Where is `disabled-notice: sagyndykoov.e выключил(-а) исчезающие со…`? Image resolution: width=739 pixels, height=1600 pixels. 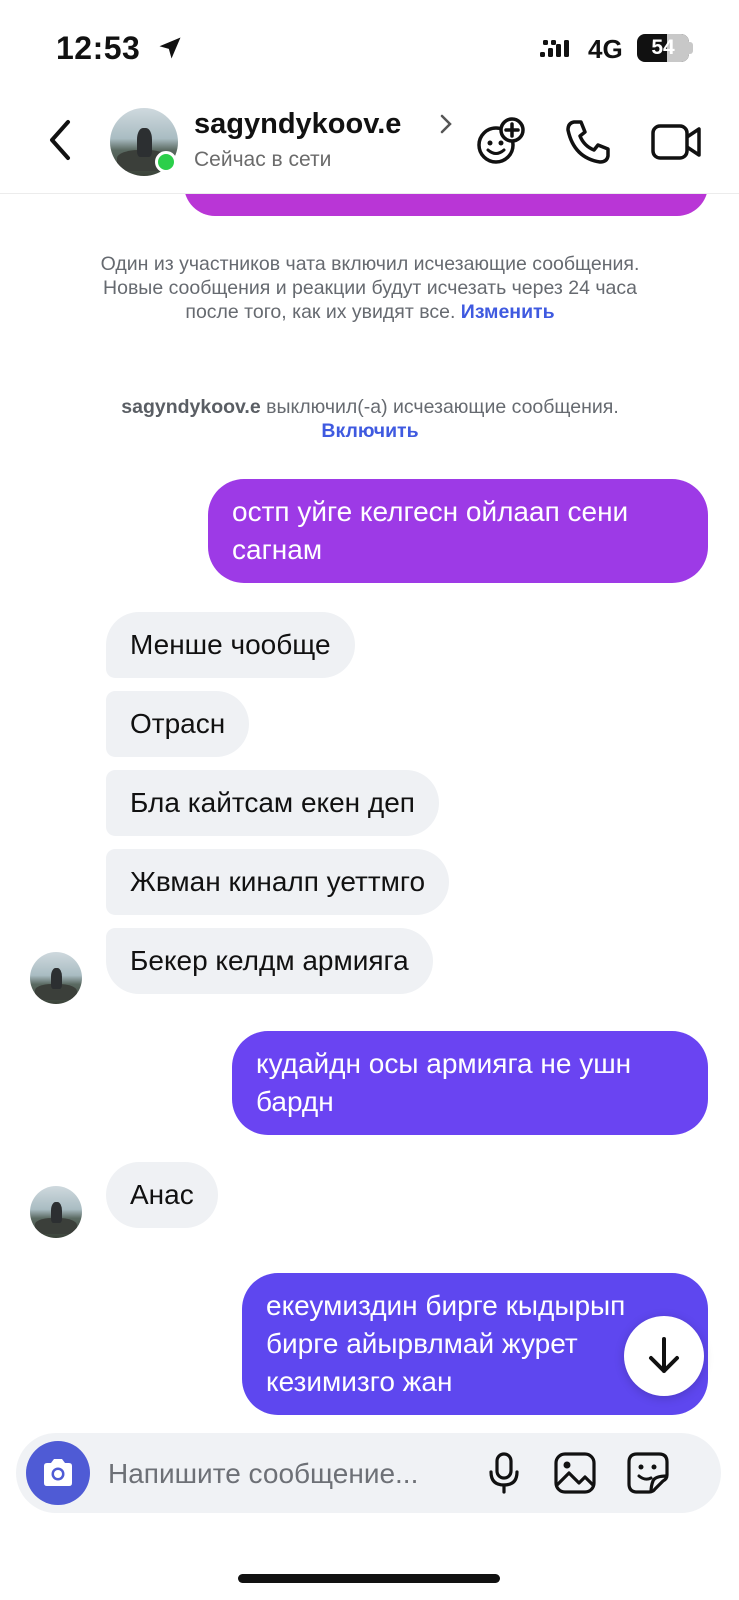
disabled-notice: sagyndykoov.e выключил(-а) исчезающие со… is located at coordinates (370, 419).